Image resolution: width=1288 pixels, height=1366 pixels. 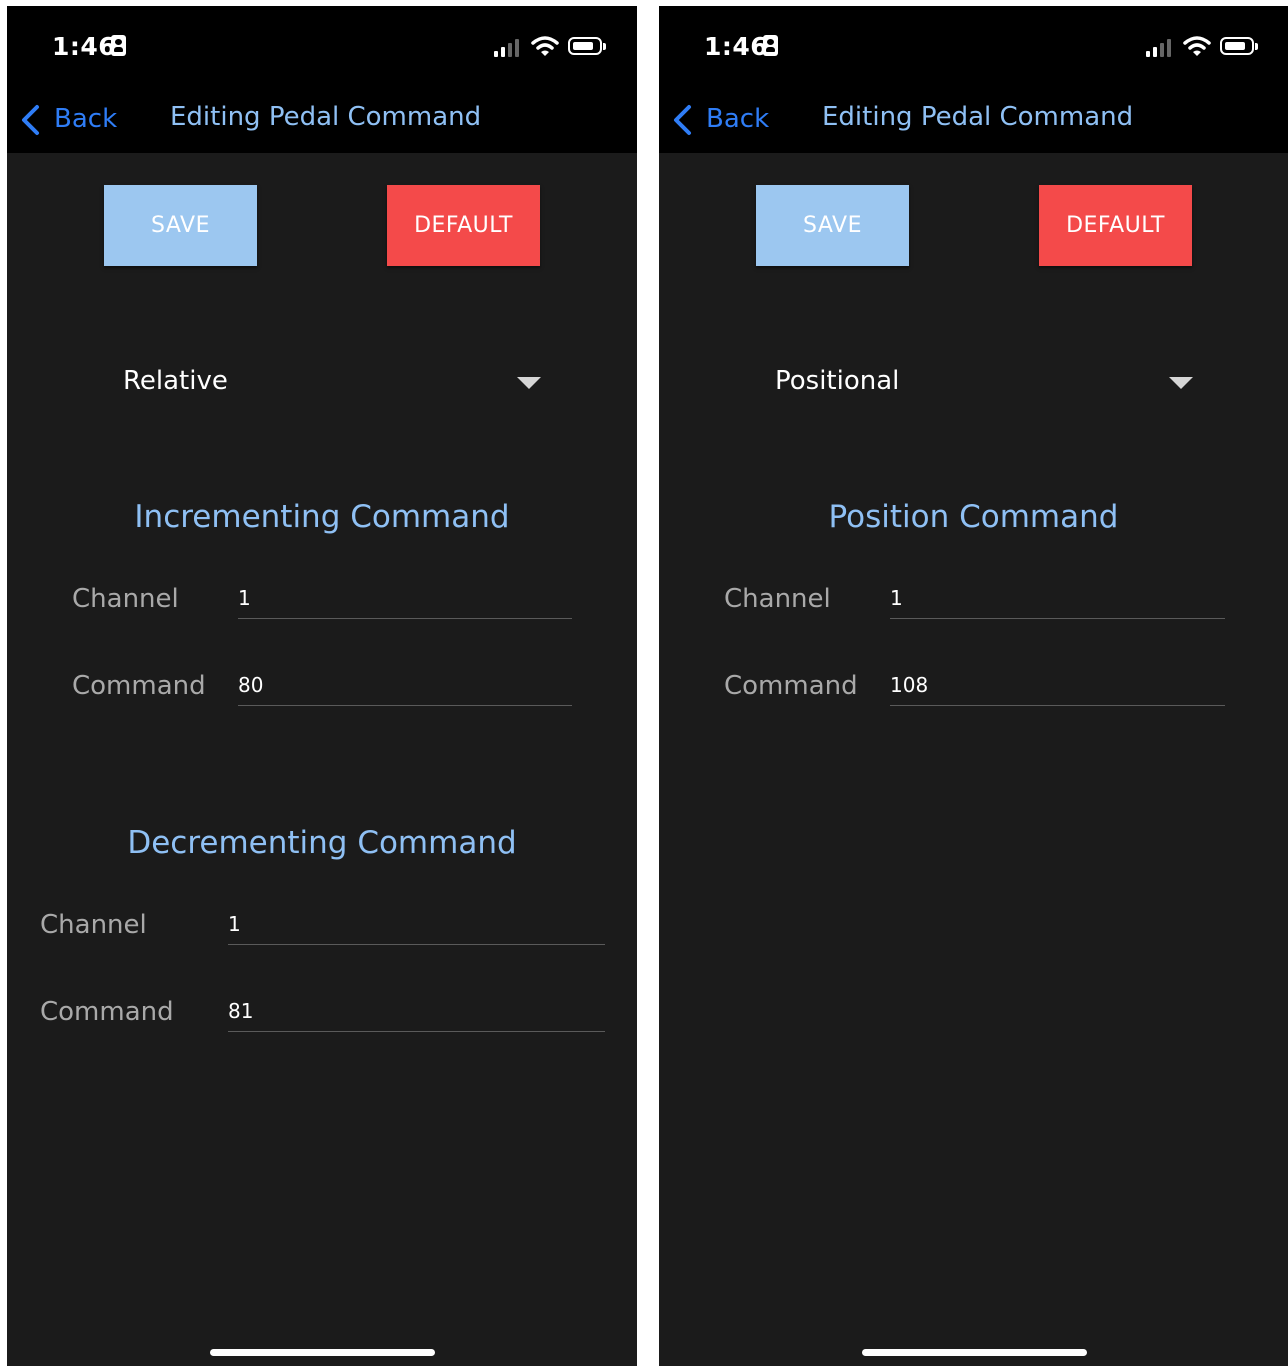 I want to click on position-channel-input, so click(x=1057, y=598).